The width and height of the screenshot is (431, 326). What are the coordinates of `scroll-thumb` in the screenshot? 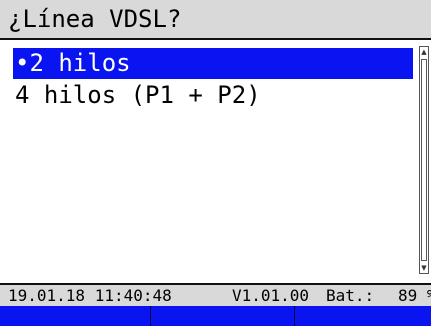 It's located at (424, 160).